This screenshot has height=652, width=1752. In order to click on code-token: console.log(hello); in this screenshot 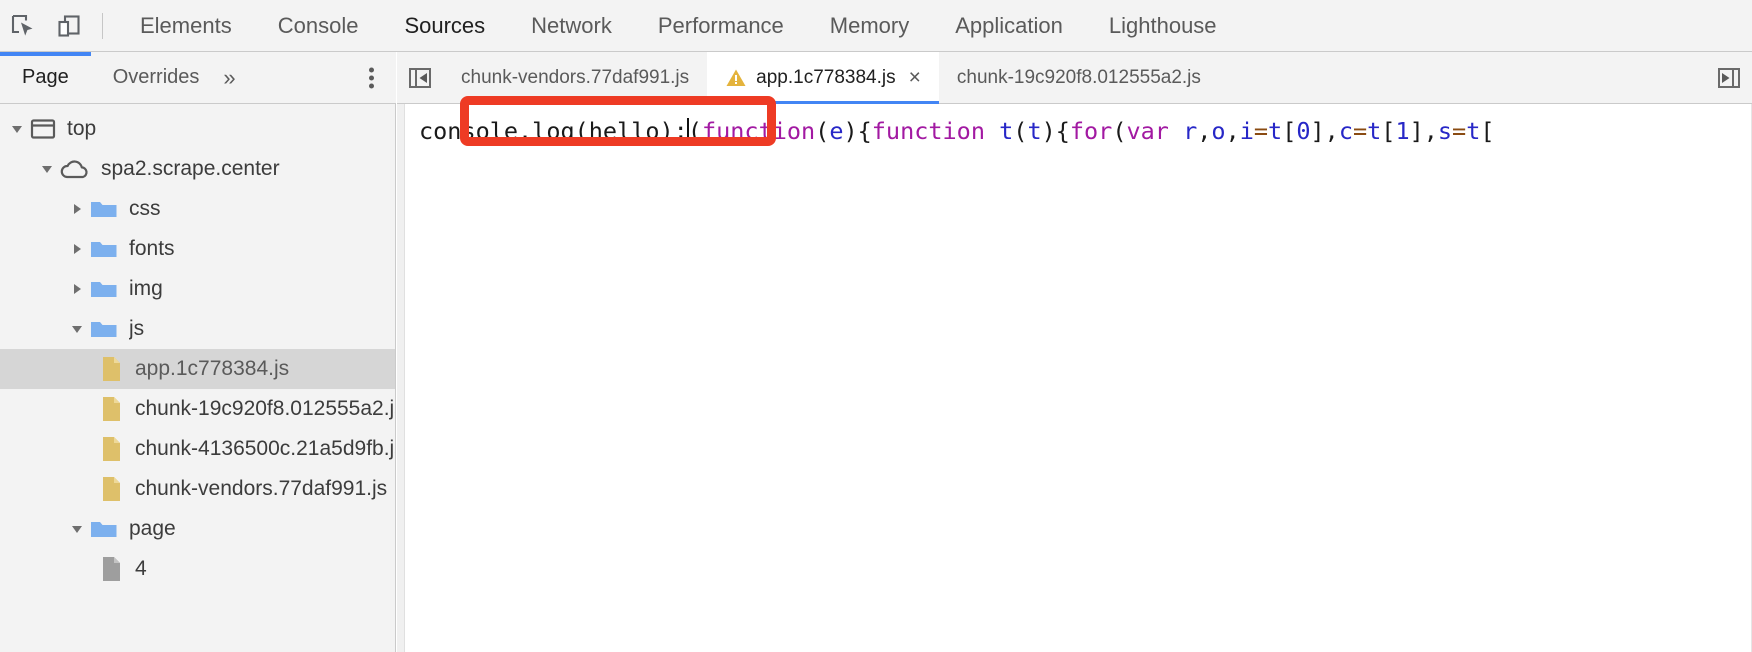, I will do `click(553, 131)`.